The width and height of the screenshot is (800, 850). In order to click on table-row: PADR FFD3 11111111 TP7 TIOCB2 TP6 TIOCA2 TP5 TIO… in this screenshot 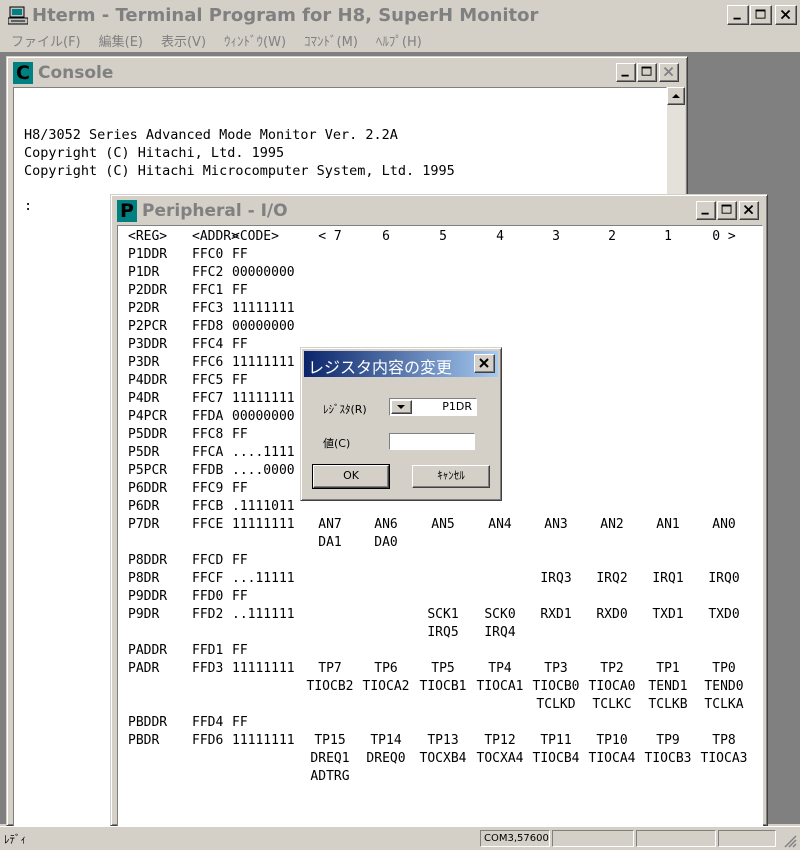, I will do `click(440, 687)`.